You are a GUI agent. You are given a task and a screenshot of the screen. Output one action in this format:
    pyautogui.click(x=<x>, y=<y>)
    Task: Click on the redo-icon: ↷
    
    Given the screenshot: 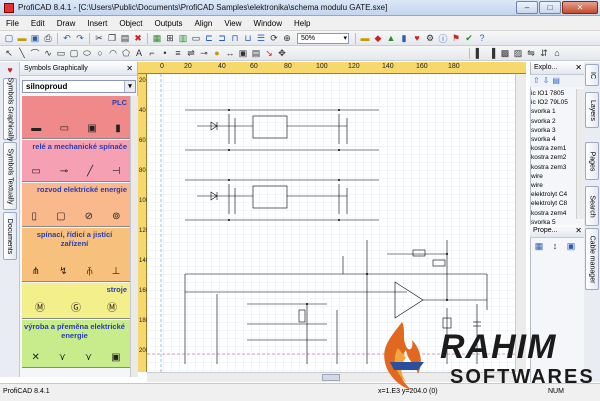 What is the action you would take?
    pyautogui.click(x=80, y=38)
    